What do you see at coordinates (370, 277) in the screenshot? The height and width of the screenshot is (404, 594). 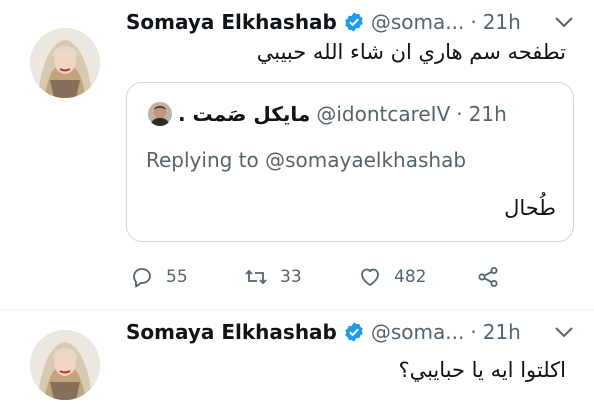 I see `heart-icon` at bounding box center [370, 277].